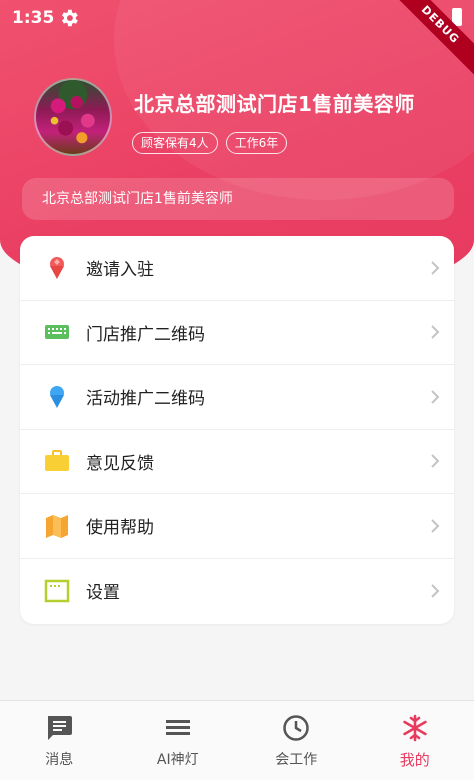  Describe the element at coordinates (296, 728) in the screenshot. I see `clock-icon` at that location.